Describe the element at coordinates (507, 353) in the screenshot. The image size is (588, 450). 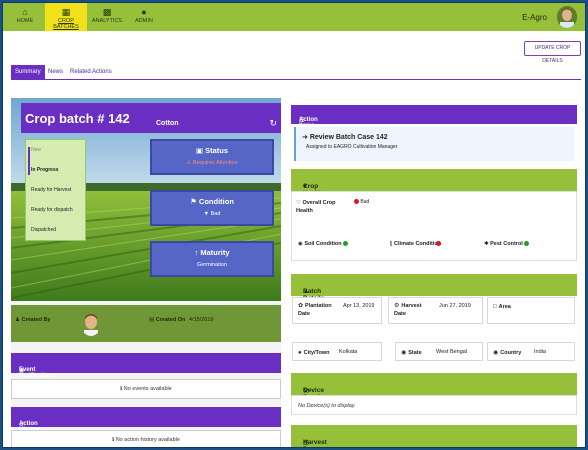
I see `country-label: ◉ Country` at that location.